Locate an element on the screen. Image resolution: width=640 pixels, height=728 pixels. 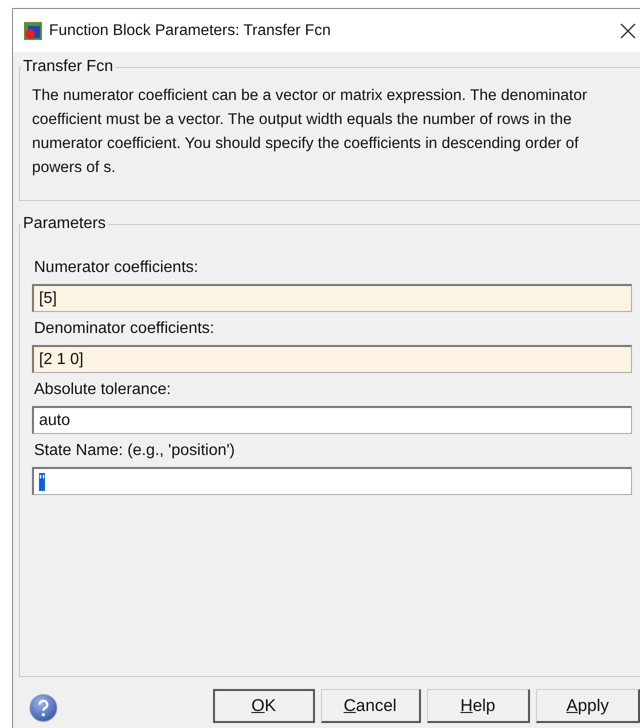
input-field: [2 1 0] is located at coordinates (332, 359).